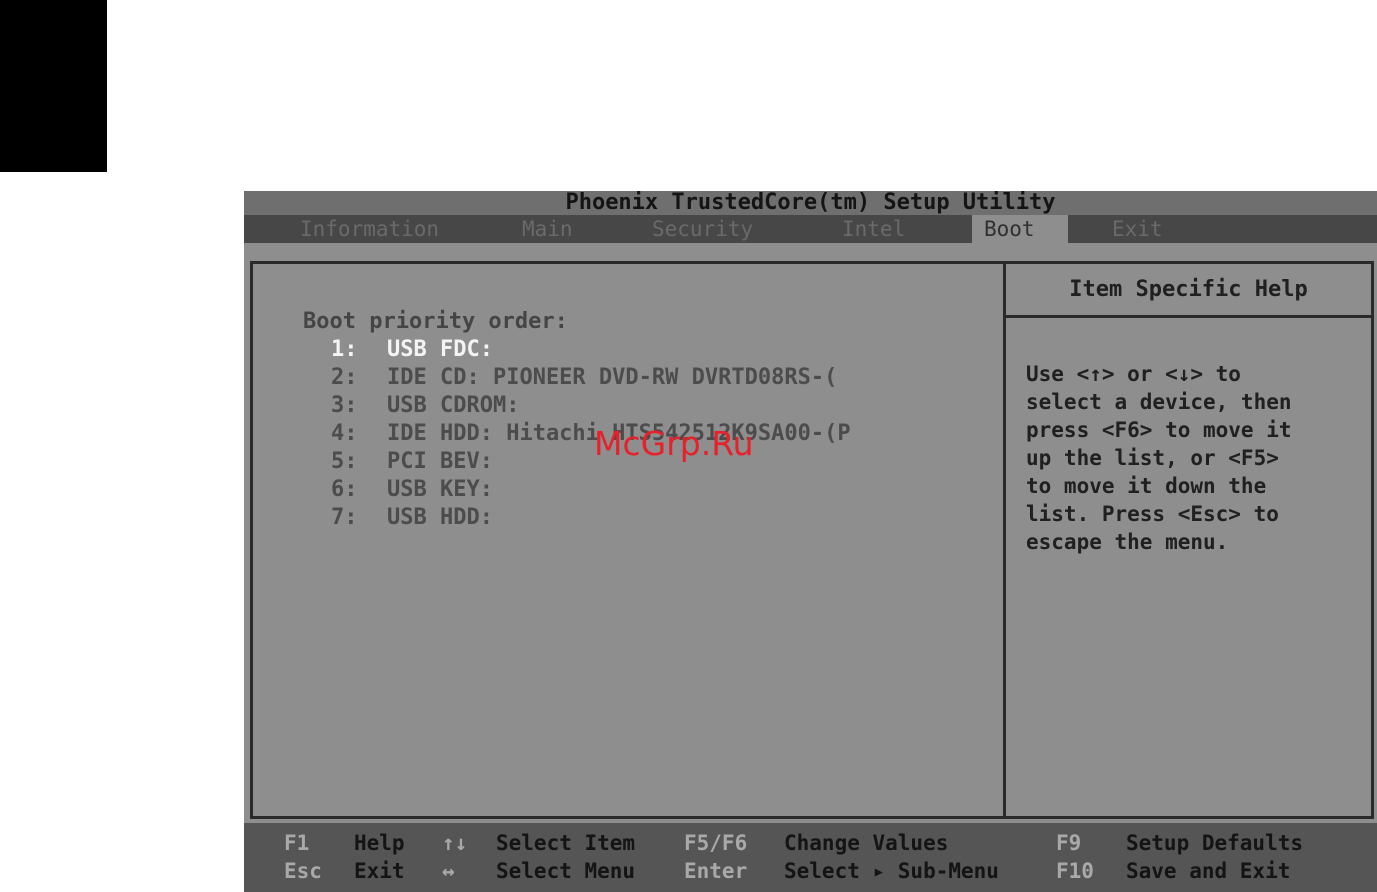  I want to click on boot-item-ide-hdd: 4: IDE HDD: Hitachi HTS542512K9SA00-(P, so click(591, 434).